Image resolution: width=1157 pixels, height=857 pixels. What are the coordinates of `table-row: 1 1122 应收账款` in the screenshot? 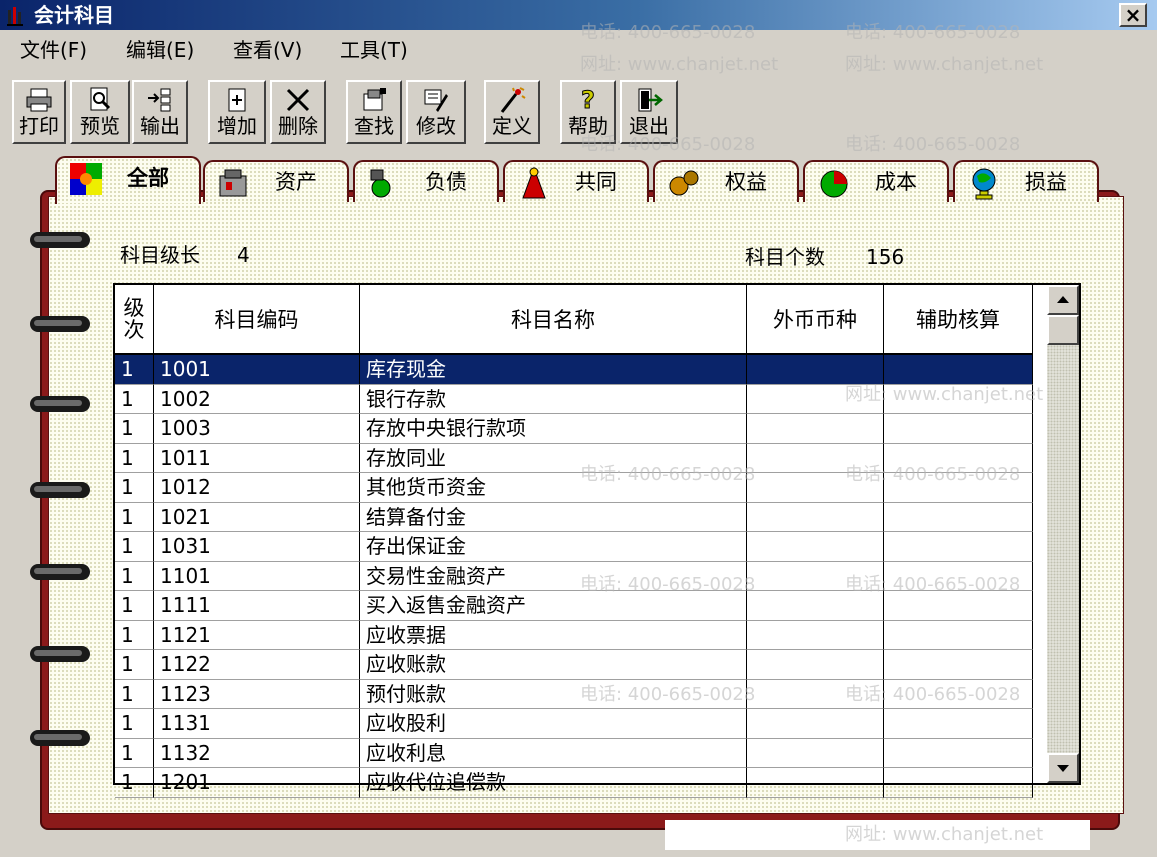 It's located at (574, 665).